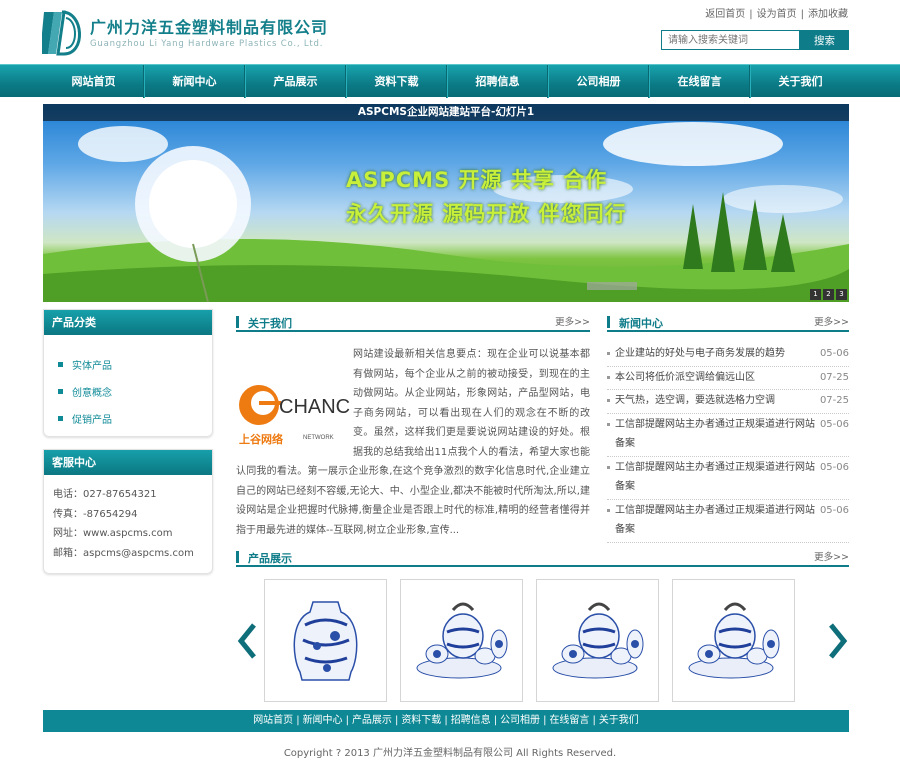 The image size is (900, 777). What do you see at coordinates (123, 553) in the screenshot?
I see `service-email: 邮箱：aspcms@aspcms.com` at bounding box center [123, 553].